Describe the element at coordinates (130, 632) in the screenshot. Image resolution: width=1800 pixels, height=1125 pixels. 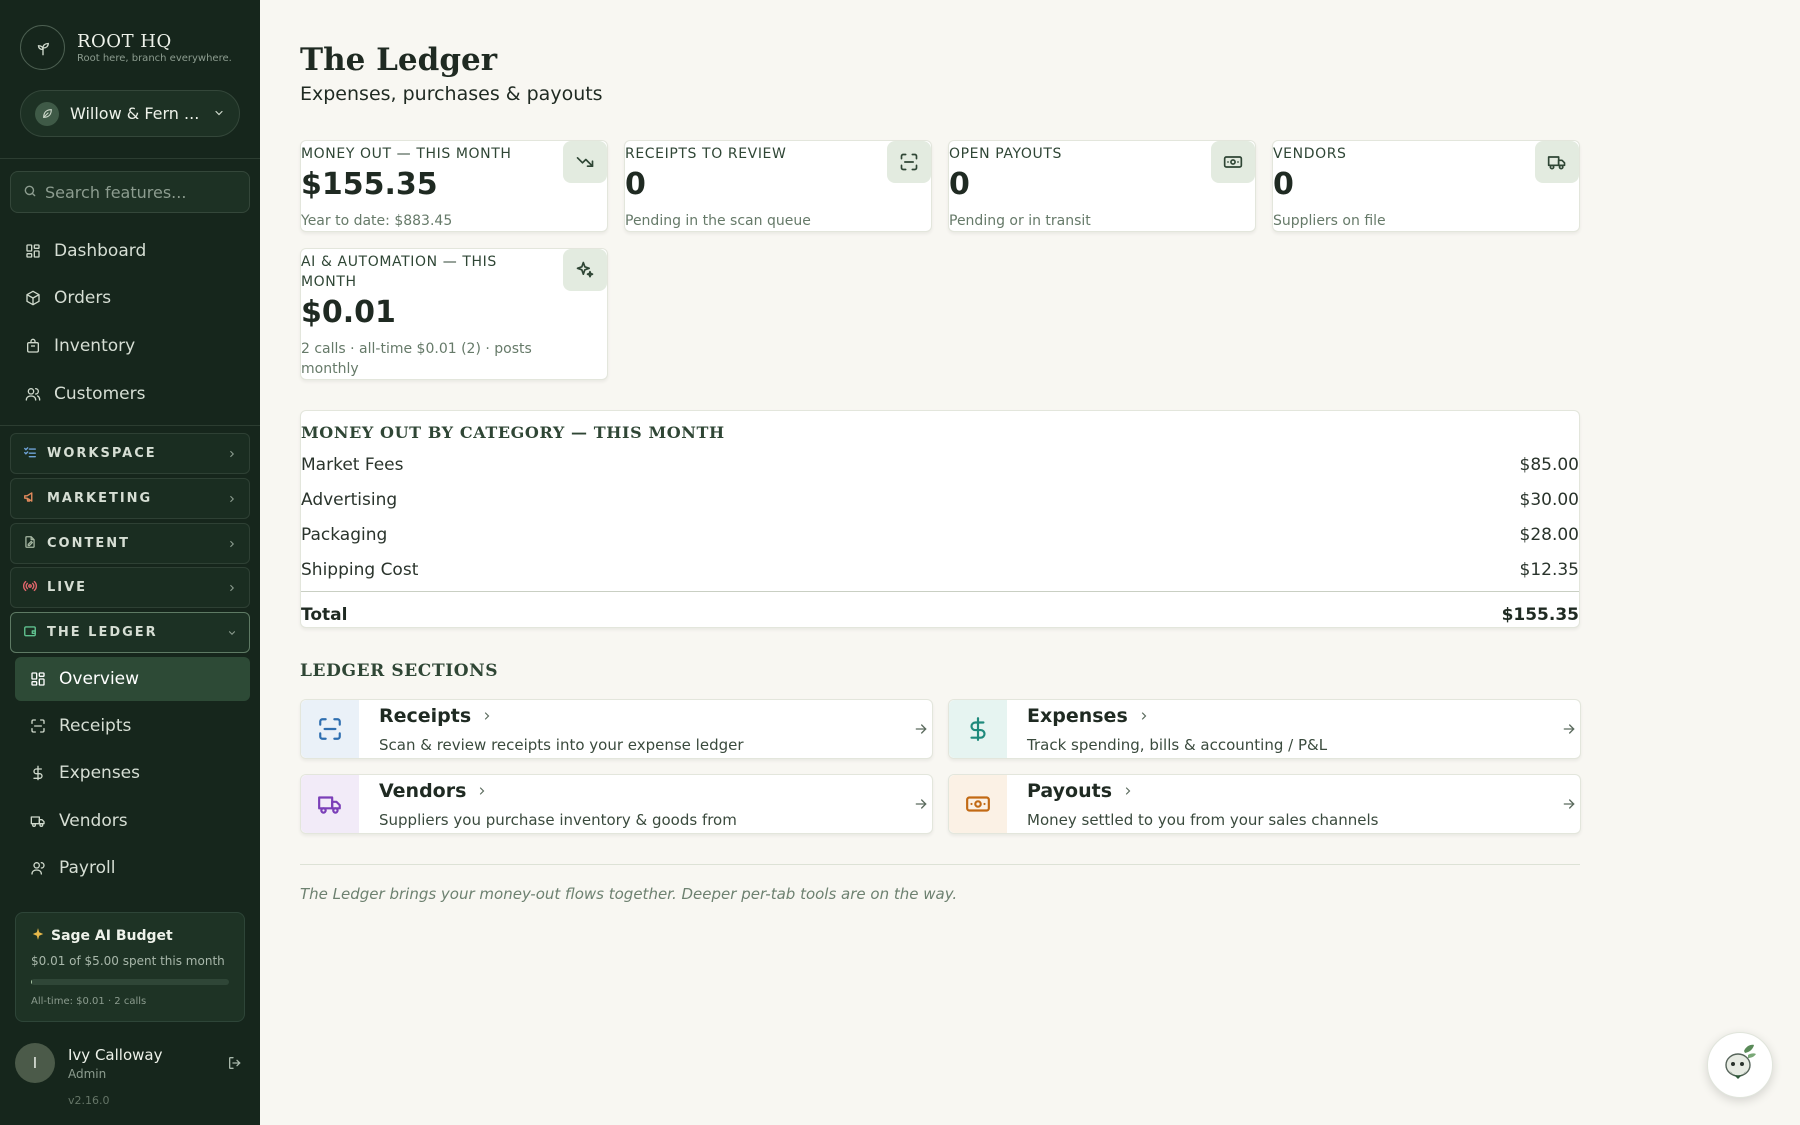
I see `group-the-ledger: THE LEDGER` at that location.